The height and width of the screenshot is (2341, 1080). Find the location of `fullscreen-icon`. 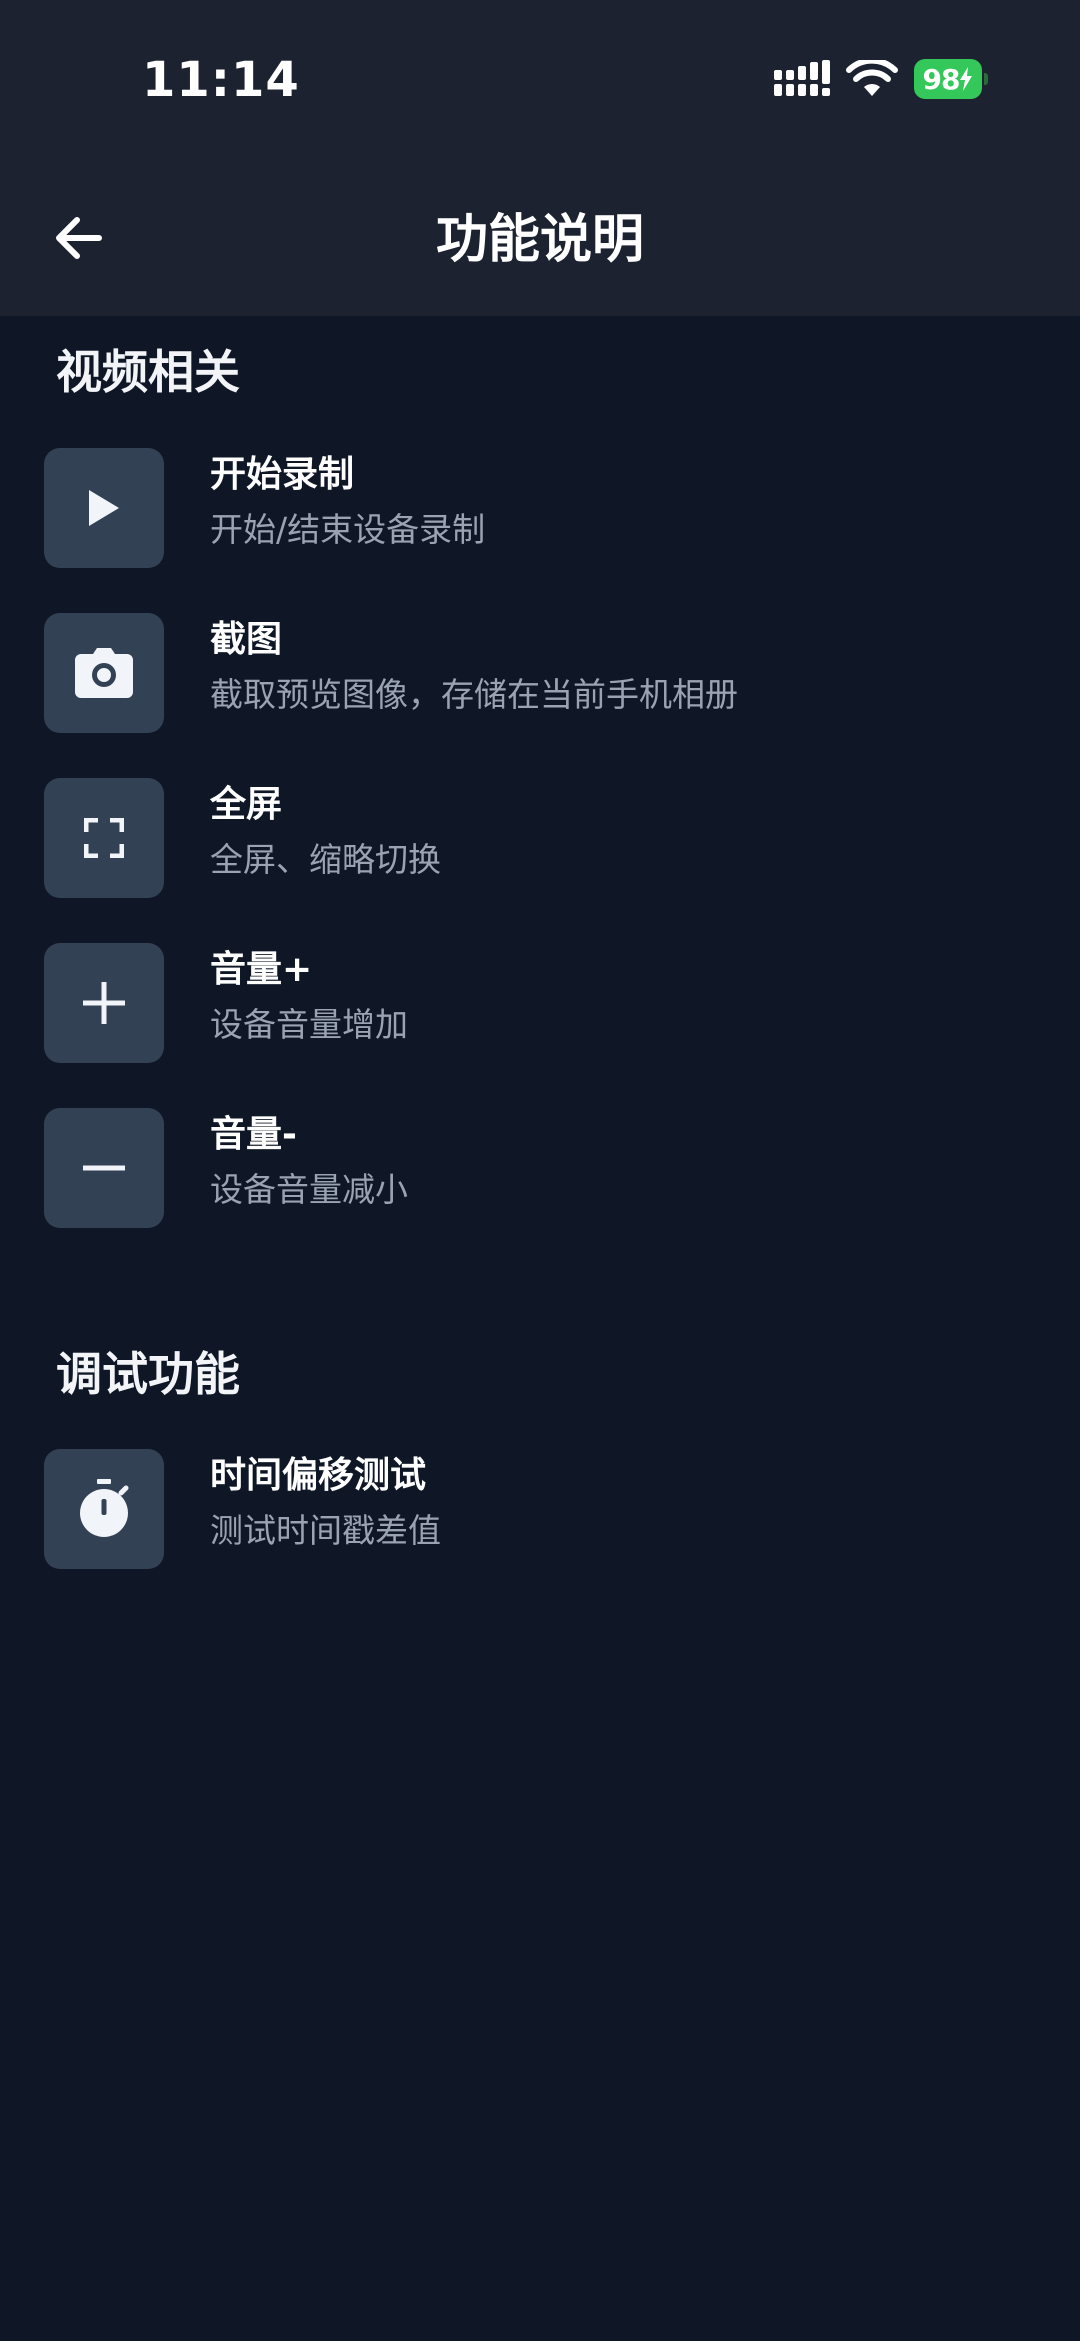

fullscreen-icon is located at coordinates (104, 838).